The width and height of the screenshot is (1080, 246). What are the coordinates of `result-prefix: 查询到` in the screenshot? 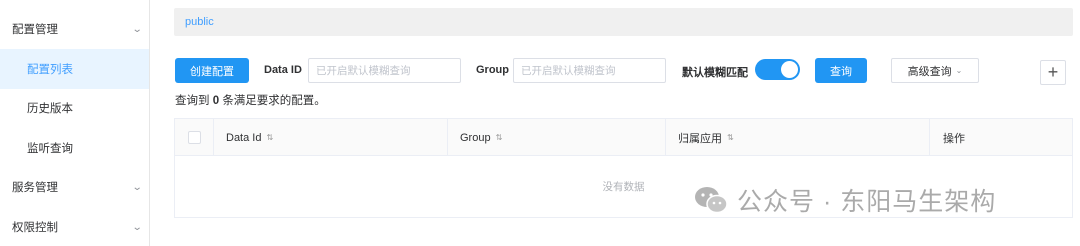 It's located at (192, 101).